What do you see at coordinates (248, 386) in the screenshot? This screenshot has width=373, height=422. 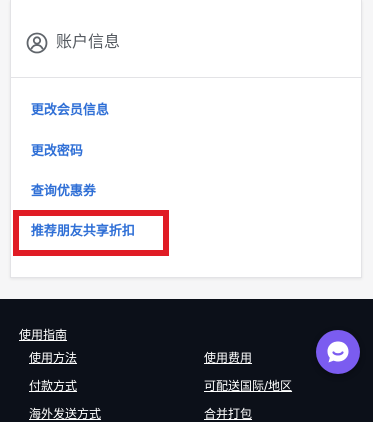 I see `deliverable-countries-link: 可配送国际/地区` at bounding box center [248, 386].